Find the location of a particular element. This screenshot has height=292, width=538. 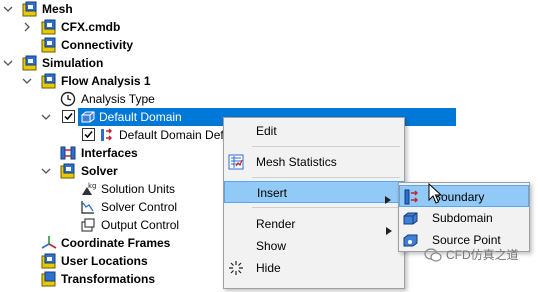

tree-label: Simulation is located at coordinates (73, 63).